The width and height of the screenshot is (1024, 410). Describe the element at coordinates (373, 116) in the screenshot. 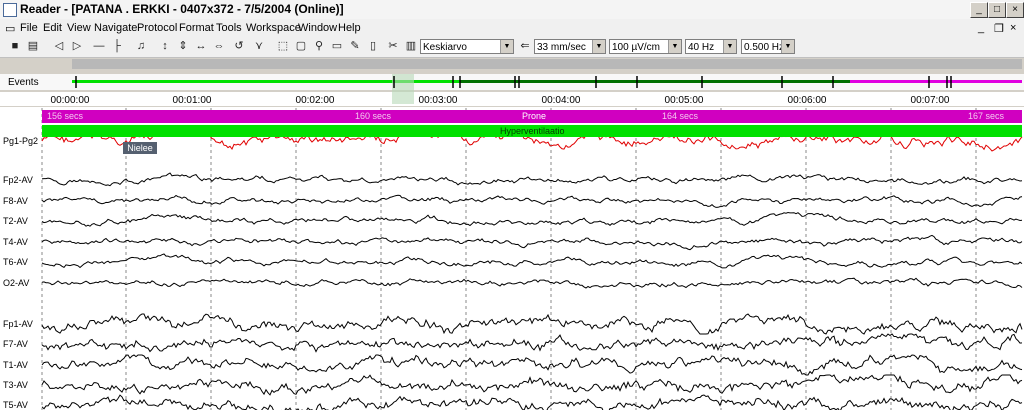

I see `segment-label: 160 secs` at that location.